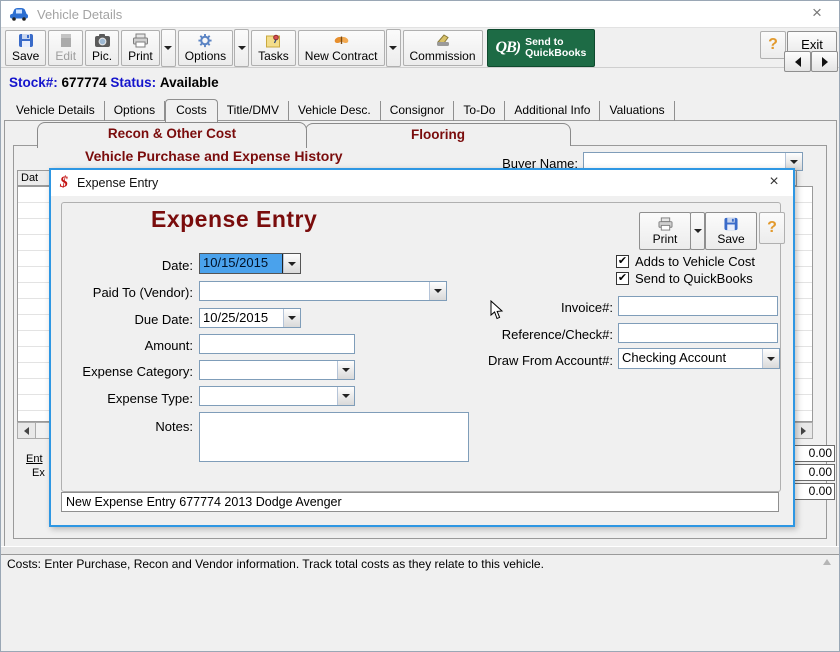  I want to click on tab-vehicle-details: Vehicle Details, so click(56, 111).